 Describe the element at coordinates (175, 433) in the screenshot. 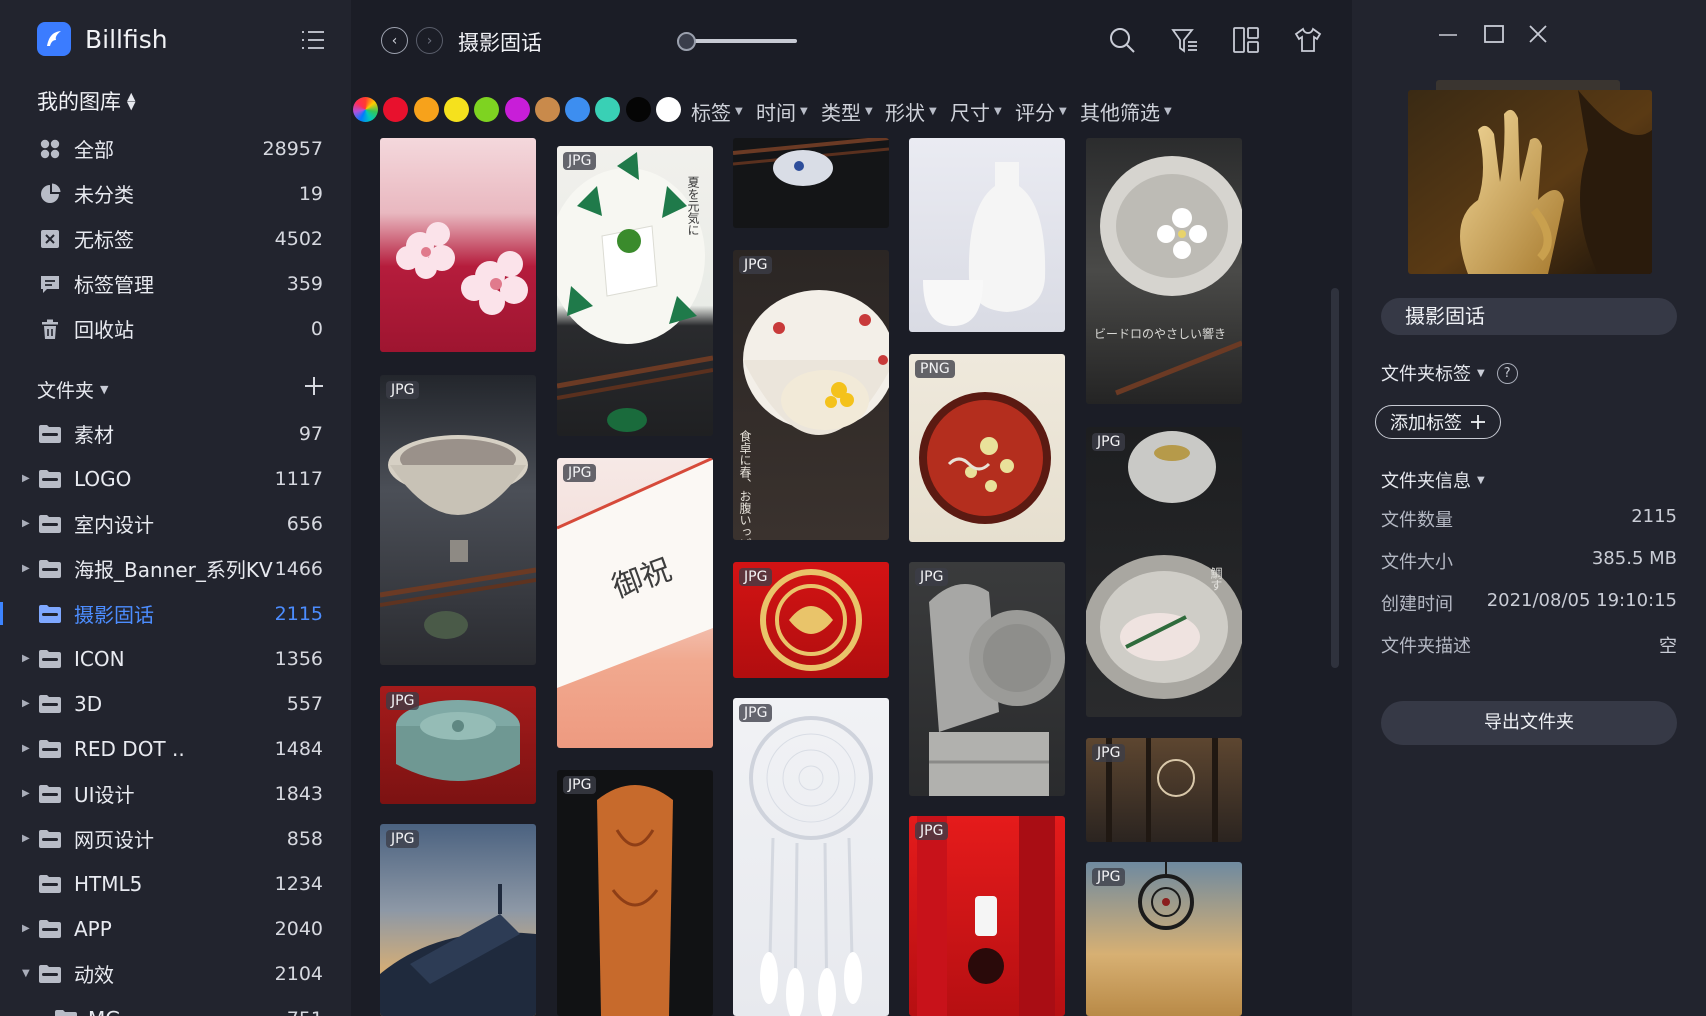

I see `folder-item: 素材 97` at that location.